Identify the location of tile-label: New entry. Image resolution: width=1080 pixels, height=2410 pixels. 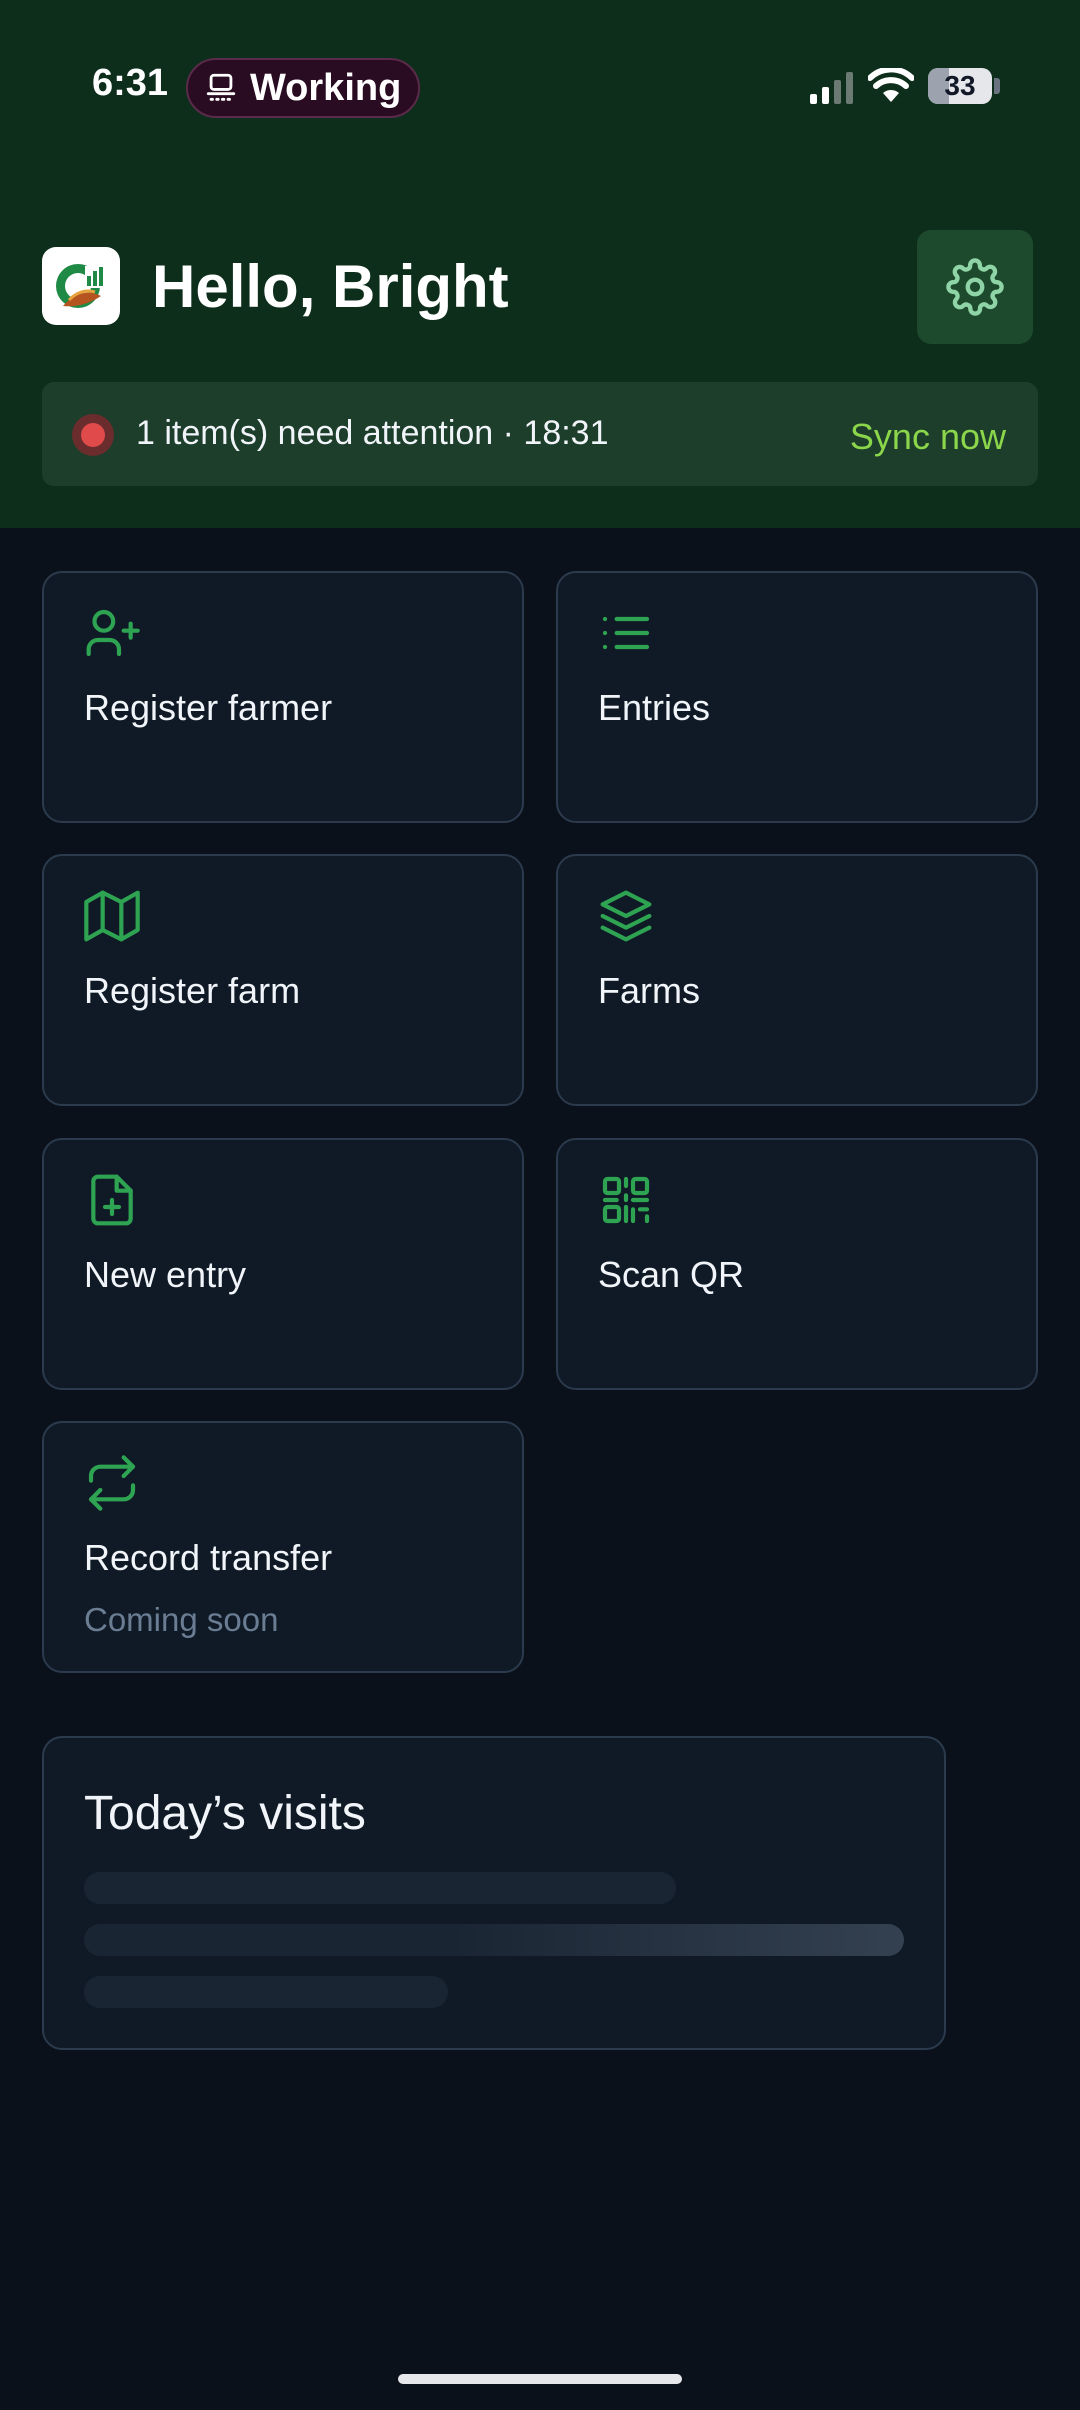
(165, 1274).